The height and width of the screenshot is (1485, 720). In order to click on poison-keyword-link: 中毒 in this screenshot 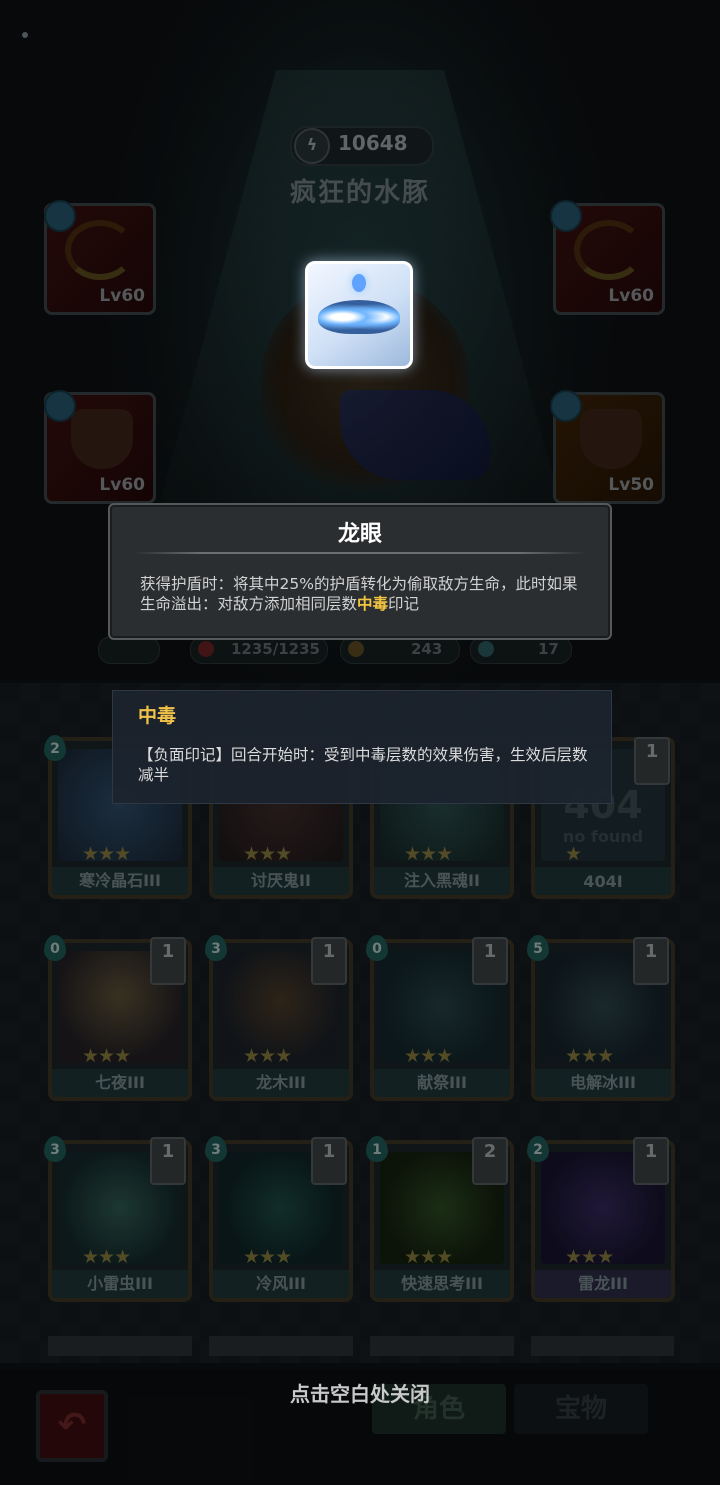, I will do `click(372, 604)`.